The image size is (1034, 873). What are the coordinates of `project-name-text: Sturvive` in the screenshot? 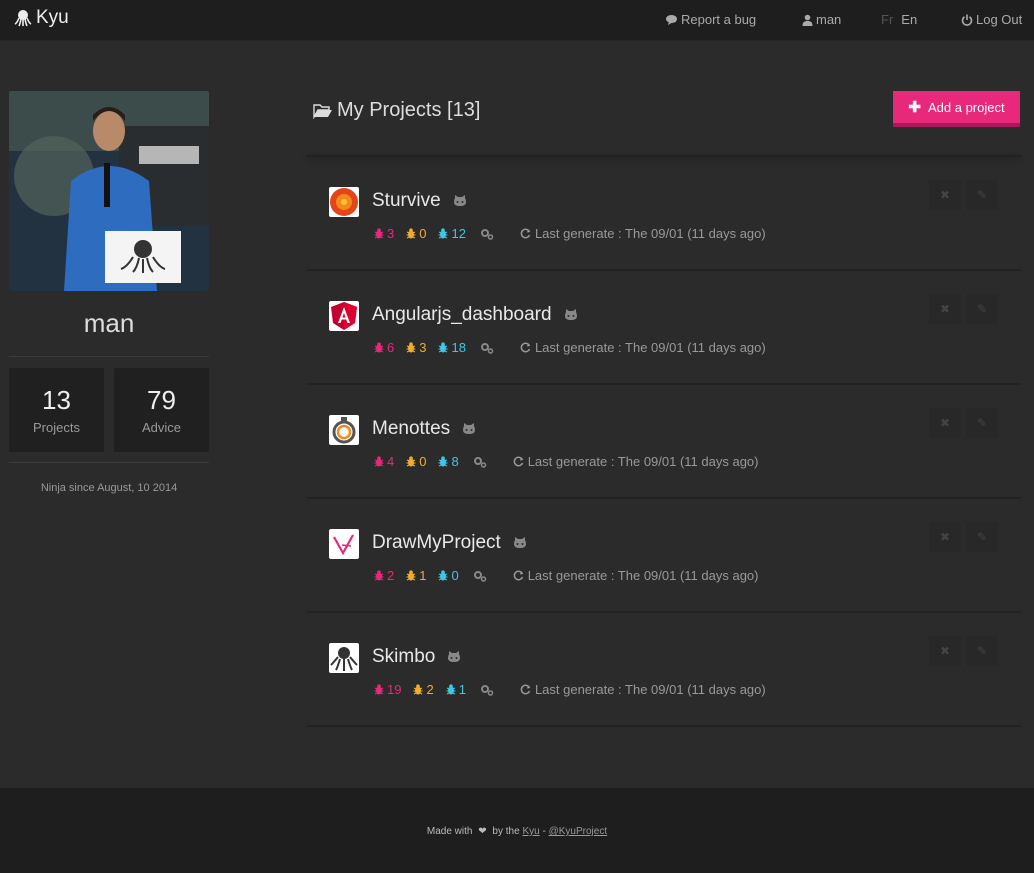 It's located at (406, 201).